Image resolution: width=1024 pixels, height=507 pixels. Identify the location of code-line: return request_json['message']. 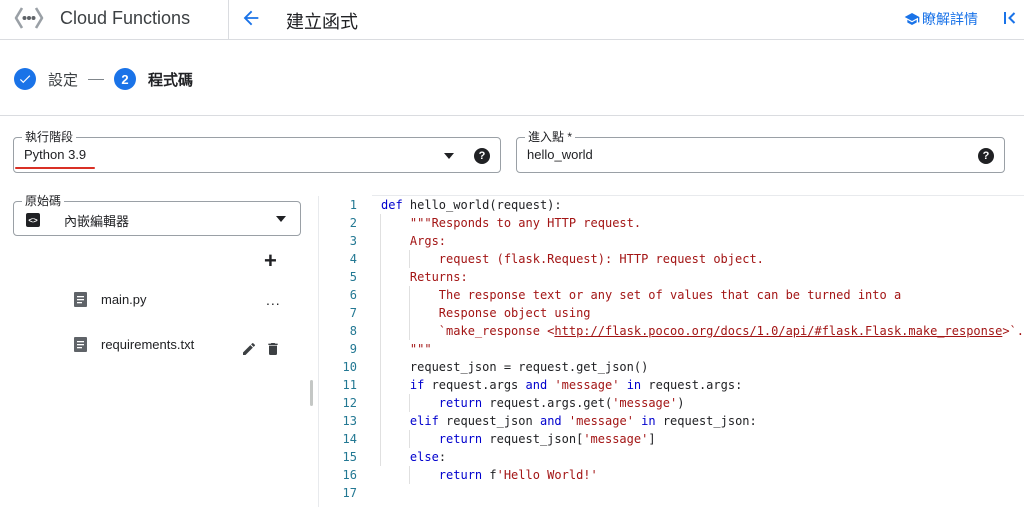
(518, 439).